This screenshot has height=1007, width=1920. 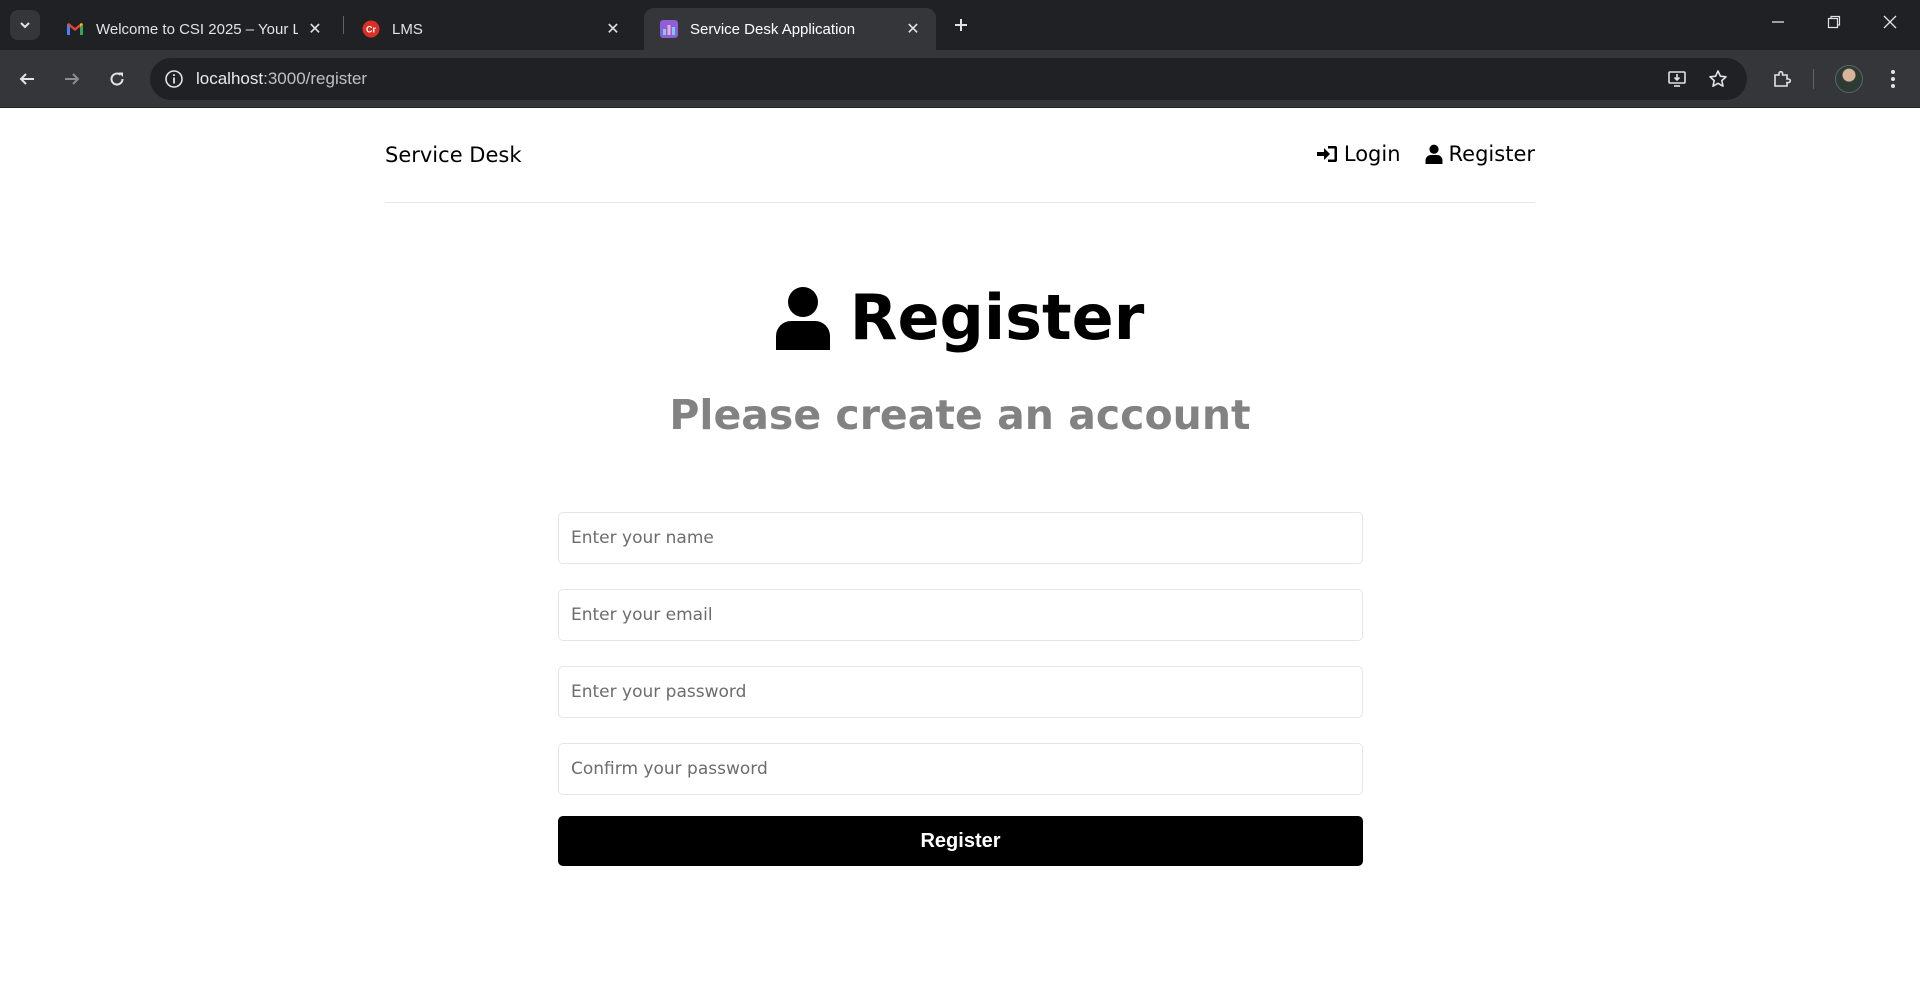 I want to click on sign-in-icon, so click(x=1326, y=154).